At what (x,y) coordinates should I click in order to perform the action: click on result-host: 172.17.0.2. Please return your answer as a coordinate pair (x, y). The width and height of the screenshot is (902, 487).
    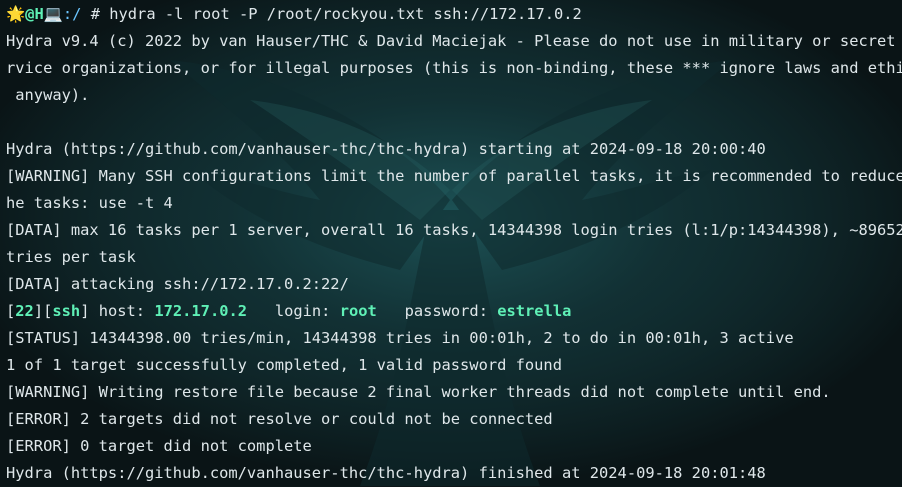
    Looking at the image, I should click on (201, 311).